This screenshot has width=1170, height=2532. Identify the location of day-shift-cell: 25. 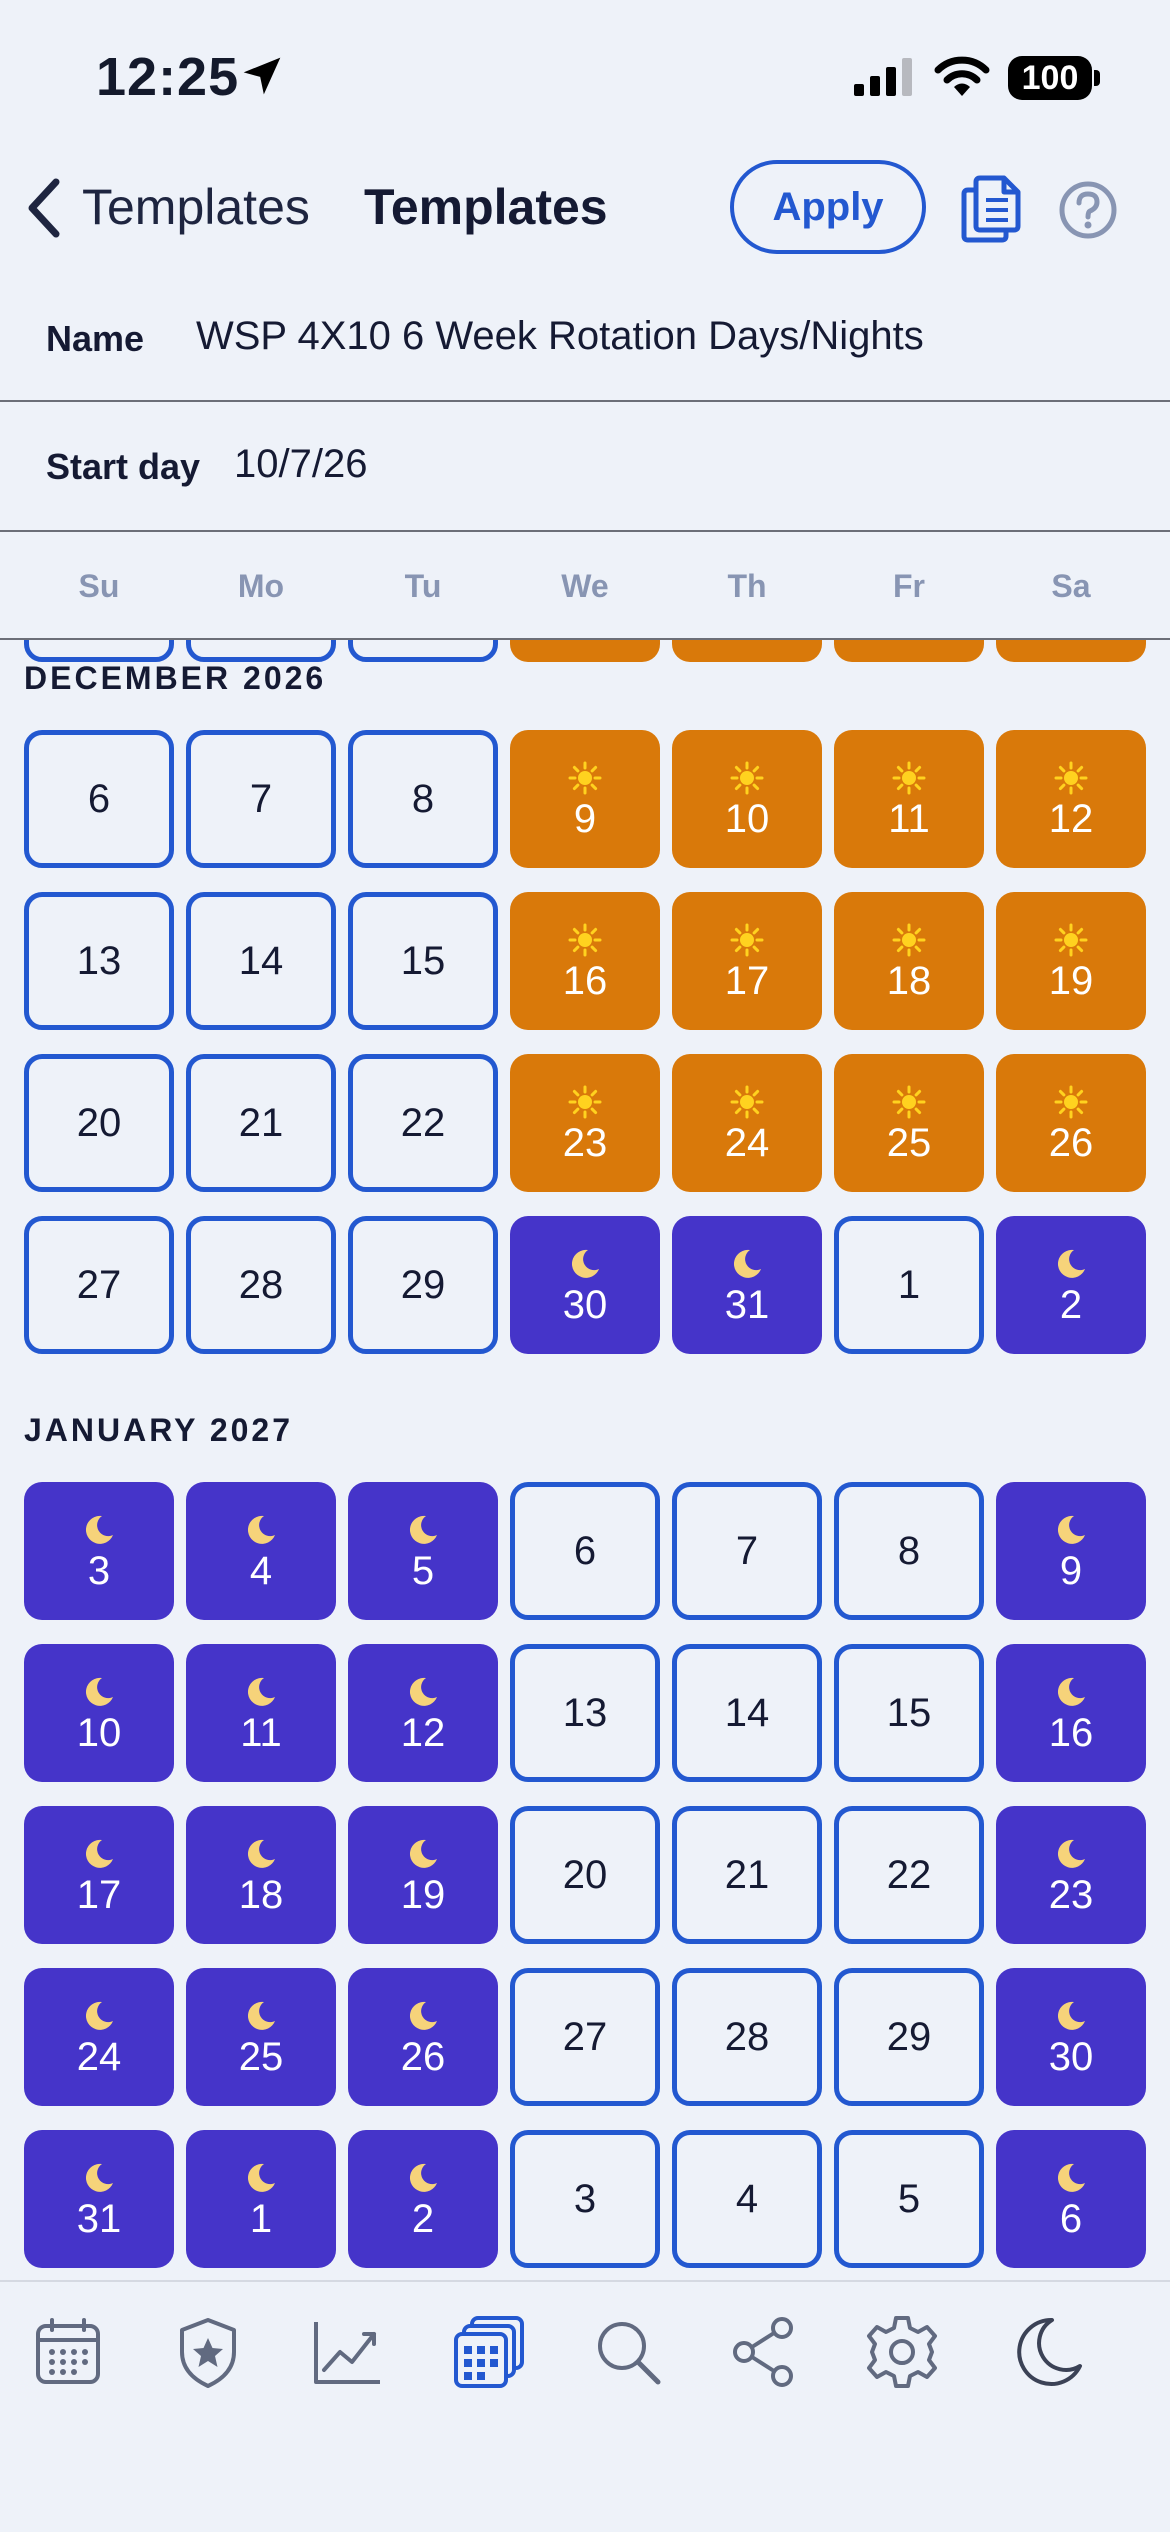
(909, 1123).